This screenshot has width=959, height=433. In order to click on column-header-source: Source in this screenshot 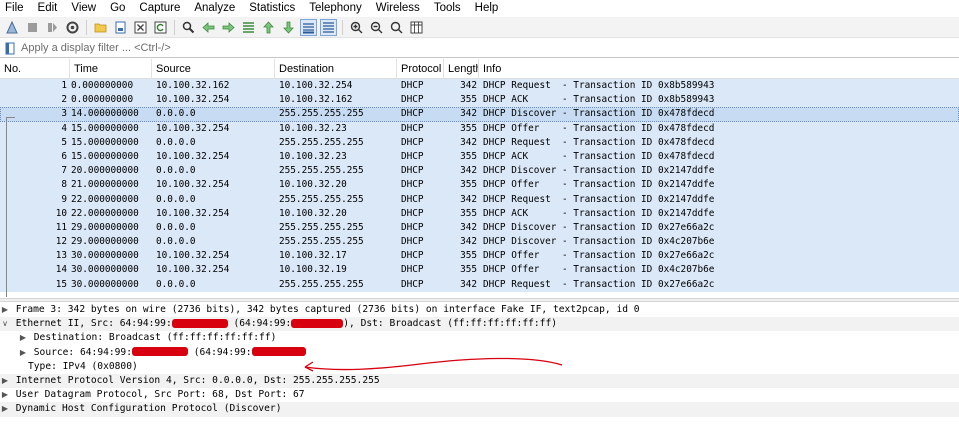, I will do `click(213, 69)`.